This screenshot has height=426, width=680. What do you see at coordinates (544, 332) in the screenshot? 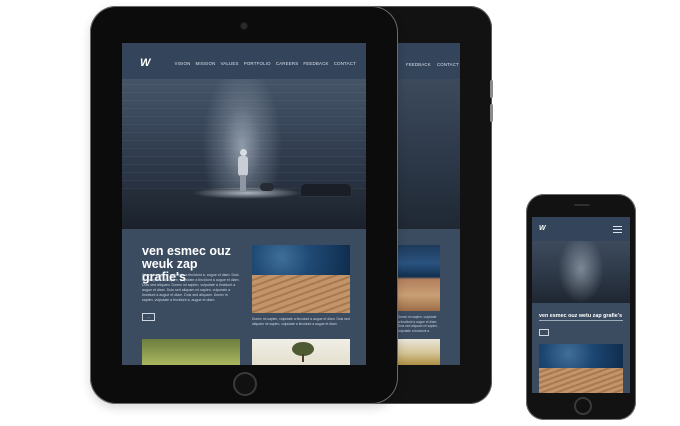
I see `phone-button` at bounding box center [544, 332].